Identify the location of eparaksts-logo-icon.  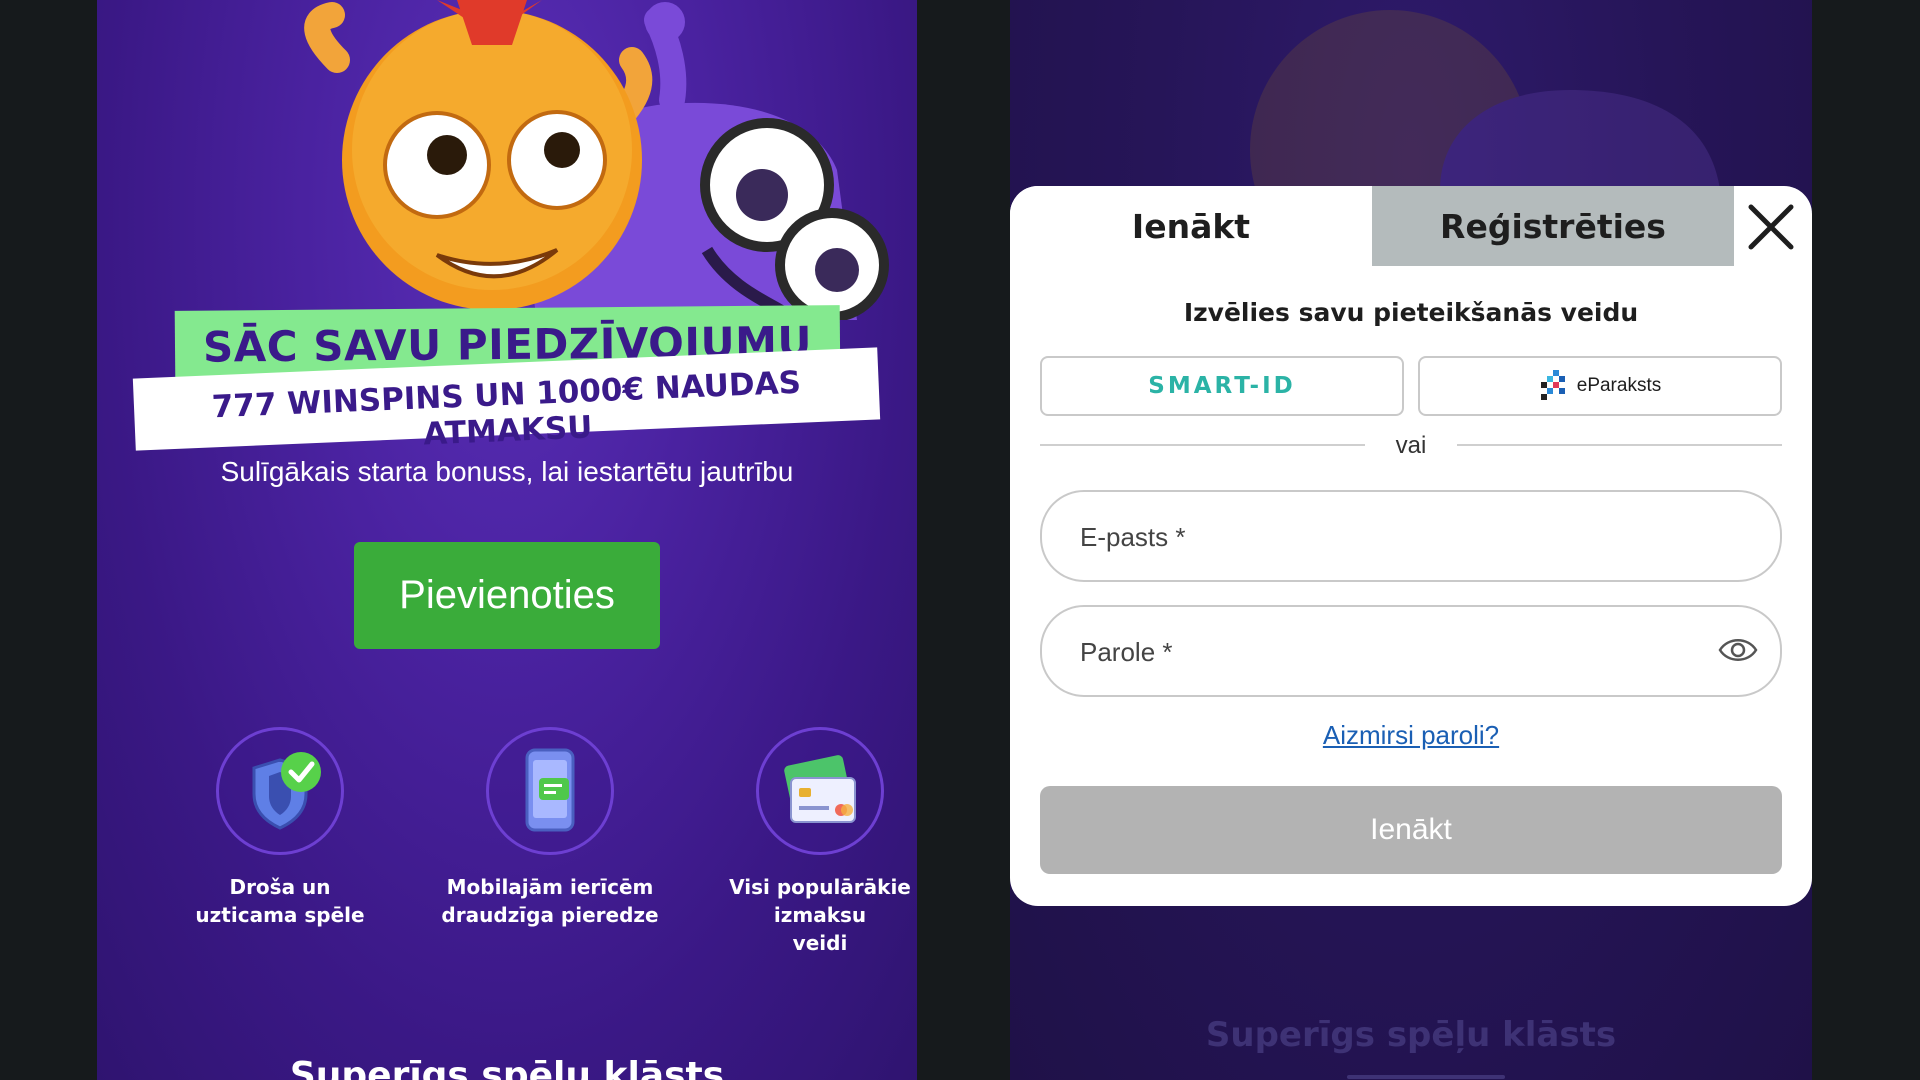
(1552, 385).